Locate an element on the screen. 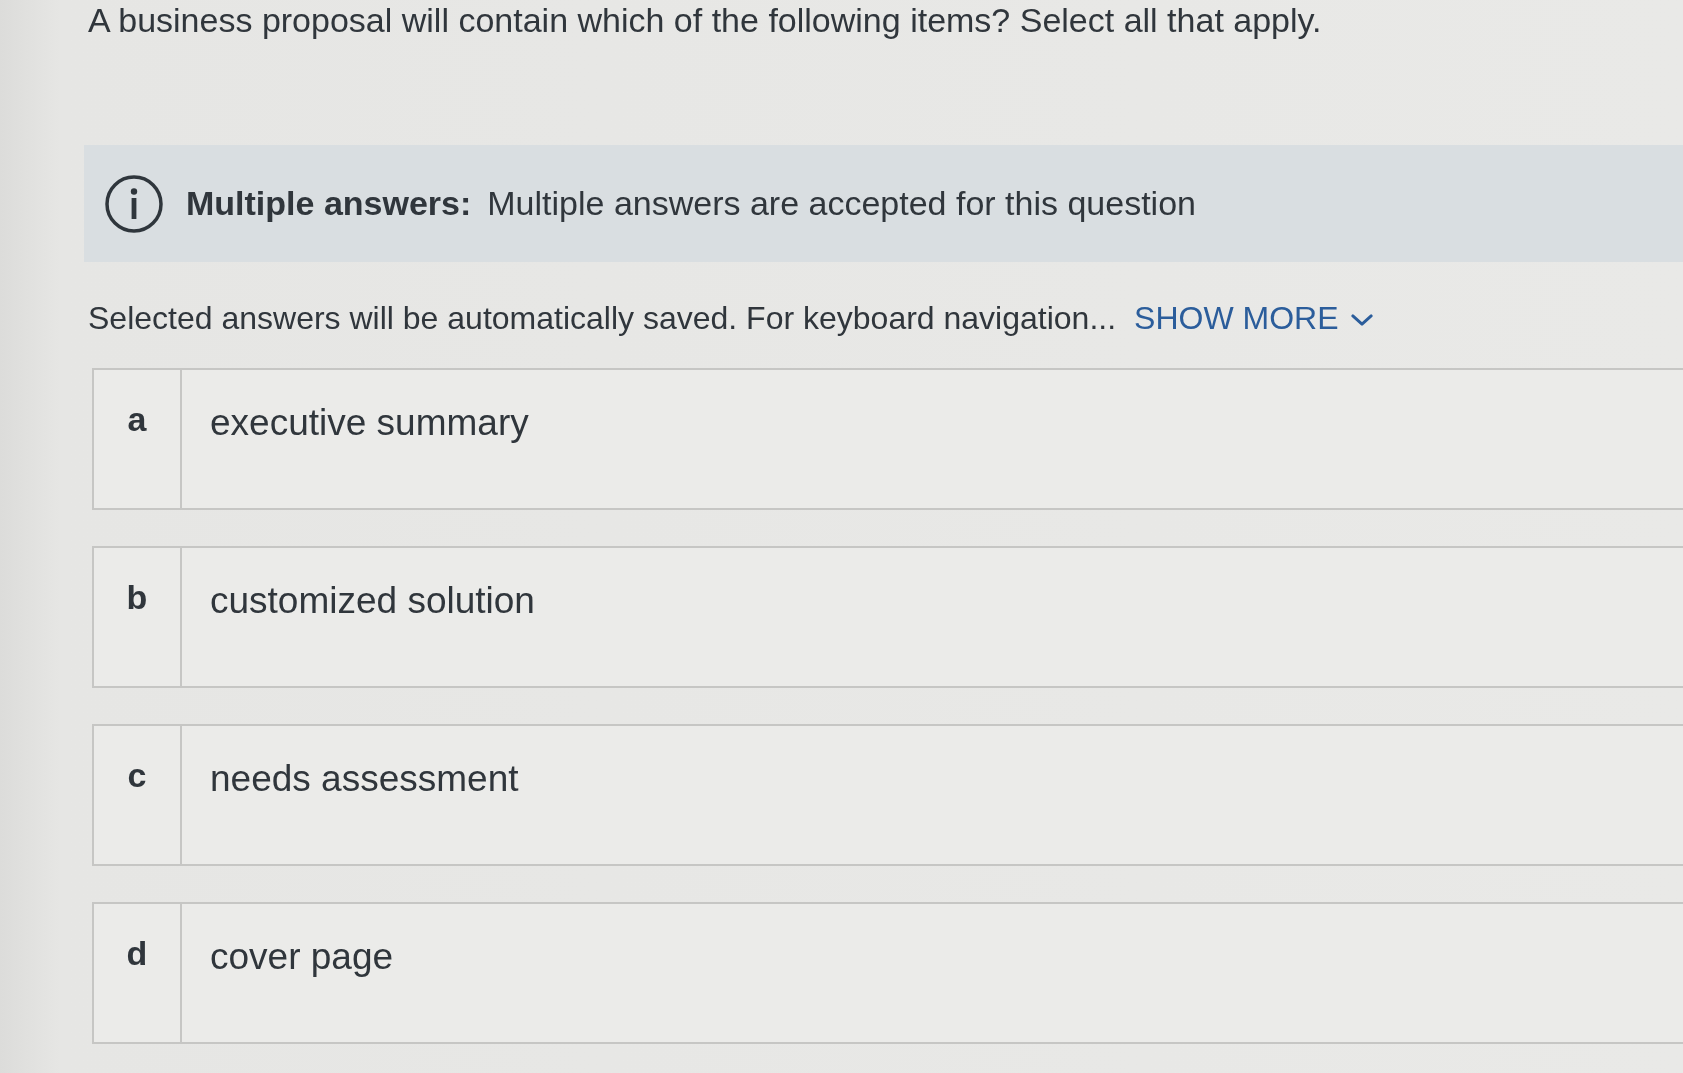 This screenshot has height=1073, width=1683. option-text: executive summary is located at coordinates (369, 423).